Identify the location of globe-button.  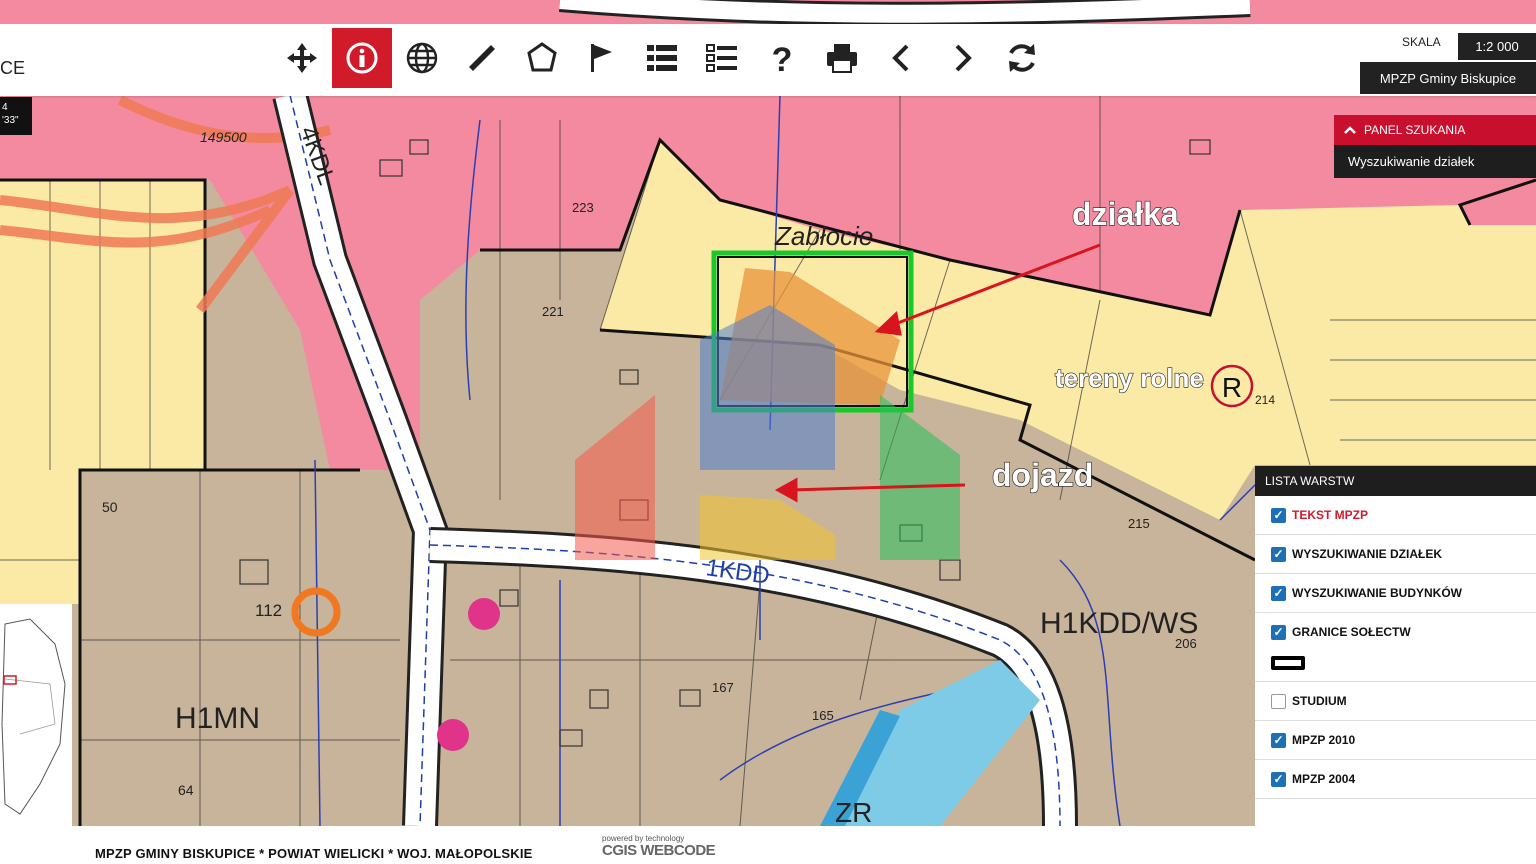
(422, 58).